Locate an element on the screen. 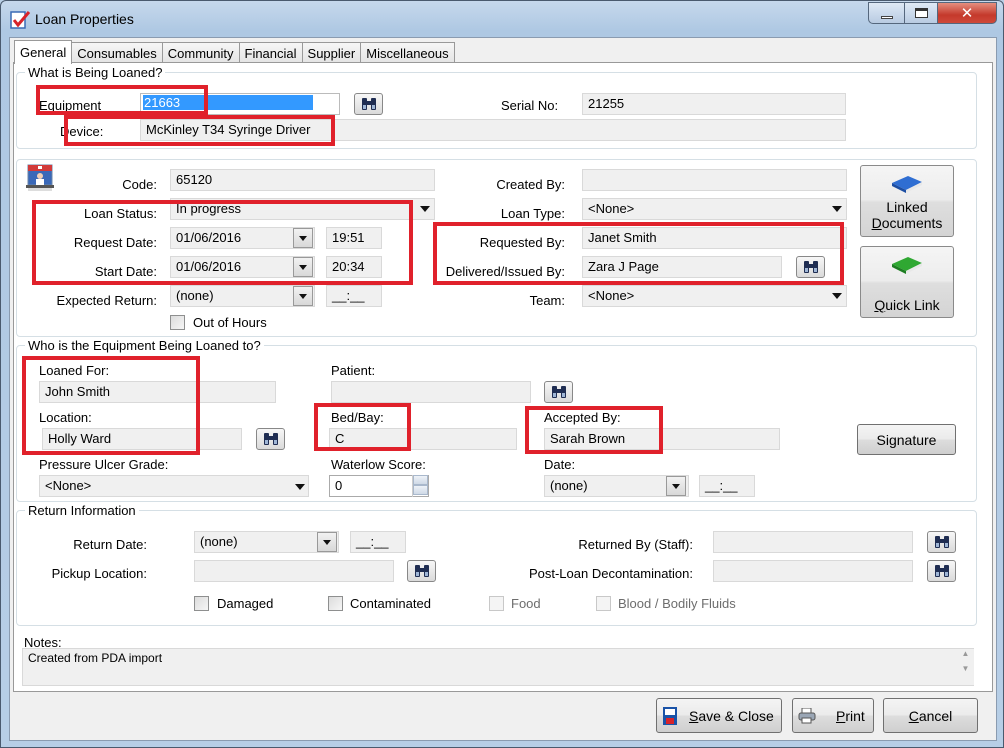 The width and height of the screenshot is (1004, 748). serial-no-label: Serial No: is located at coordinates (530, 105).